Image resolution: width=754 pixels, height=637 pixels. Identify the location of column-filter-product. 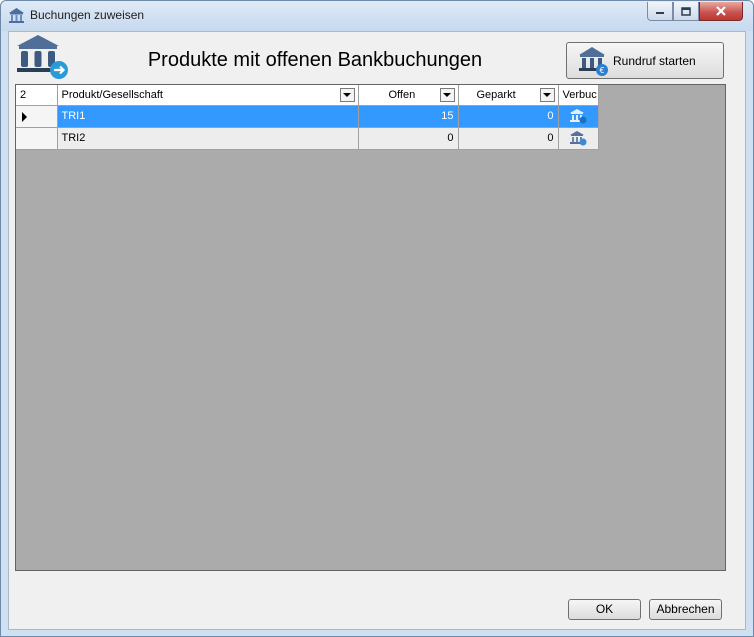
(347, 95).